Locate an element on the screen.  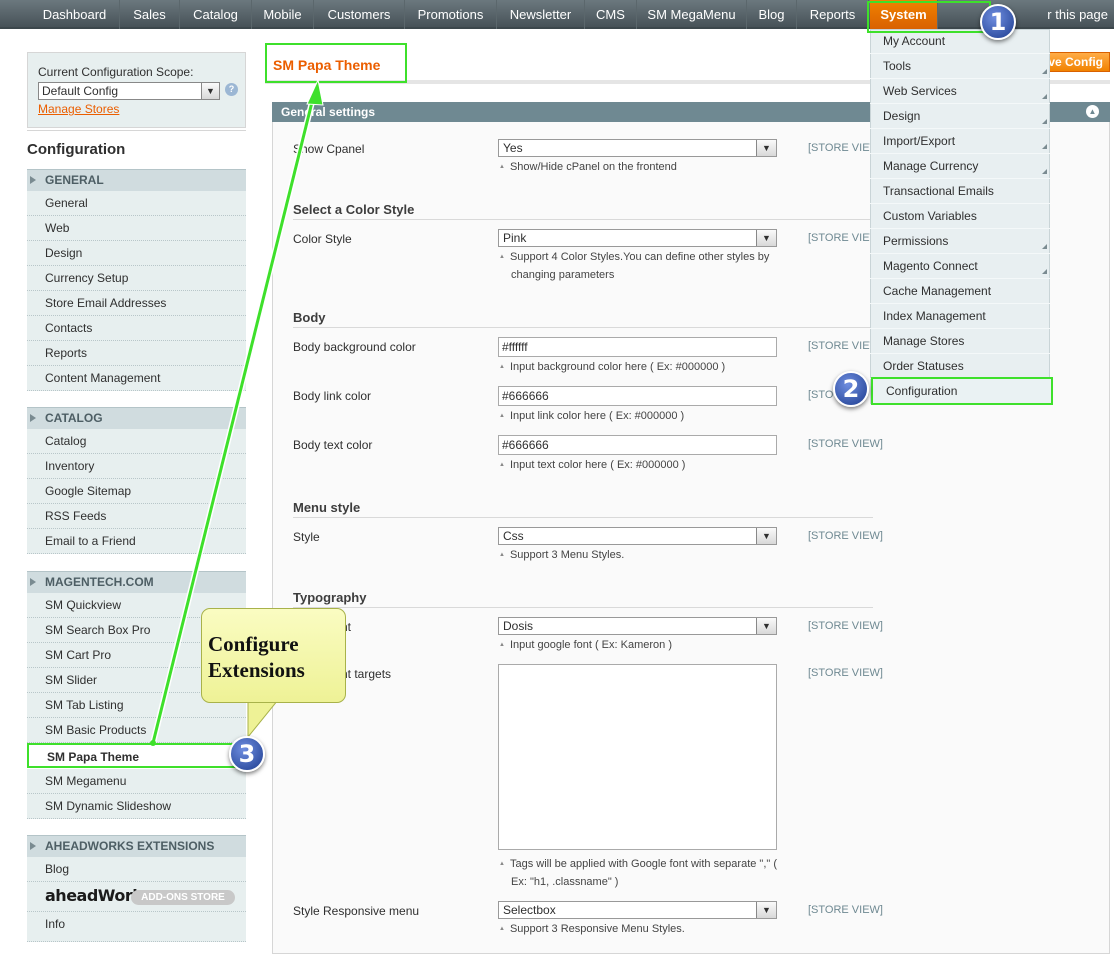
nav-catalog: Catalog is located at coordinates (216, 14).